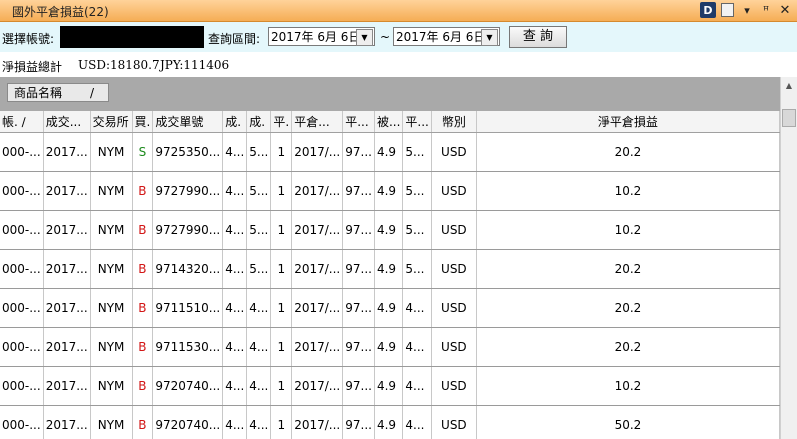 This screenshot has width=797, height=439. Describe the element at coordinates (708, 10) in the screenshot. I see `d-app-icon: D` at that location.